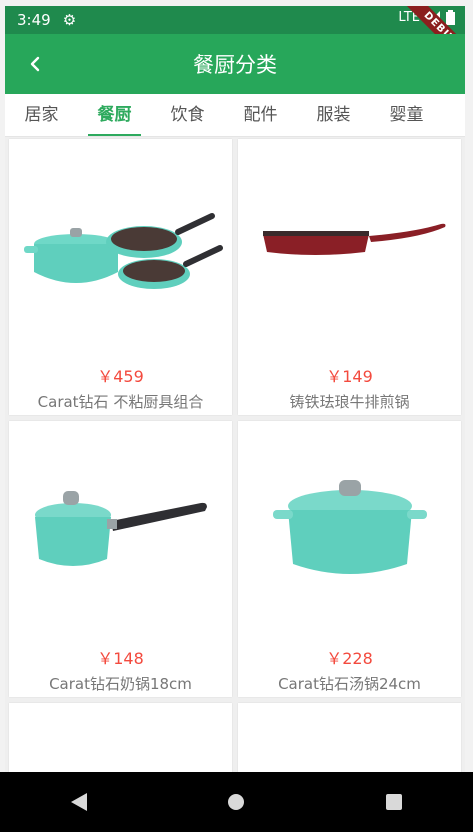  I want to click on product-name: Carat钻石奶锅18cm, so click(120, 684).